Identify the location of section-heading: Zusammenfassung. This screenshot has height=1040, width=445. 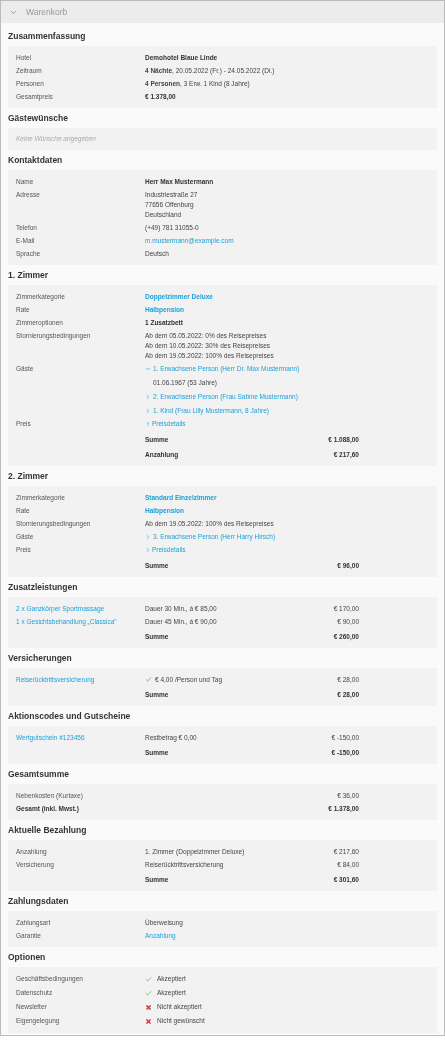
(47, 36).